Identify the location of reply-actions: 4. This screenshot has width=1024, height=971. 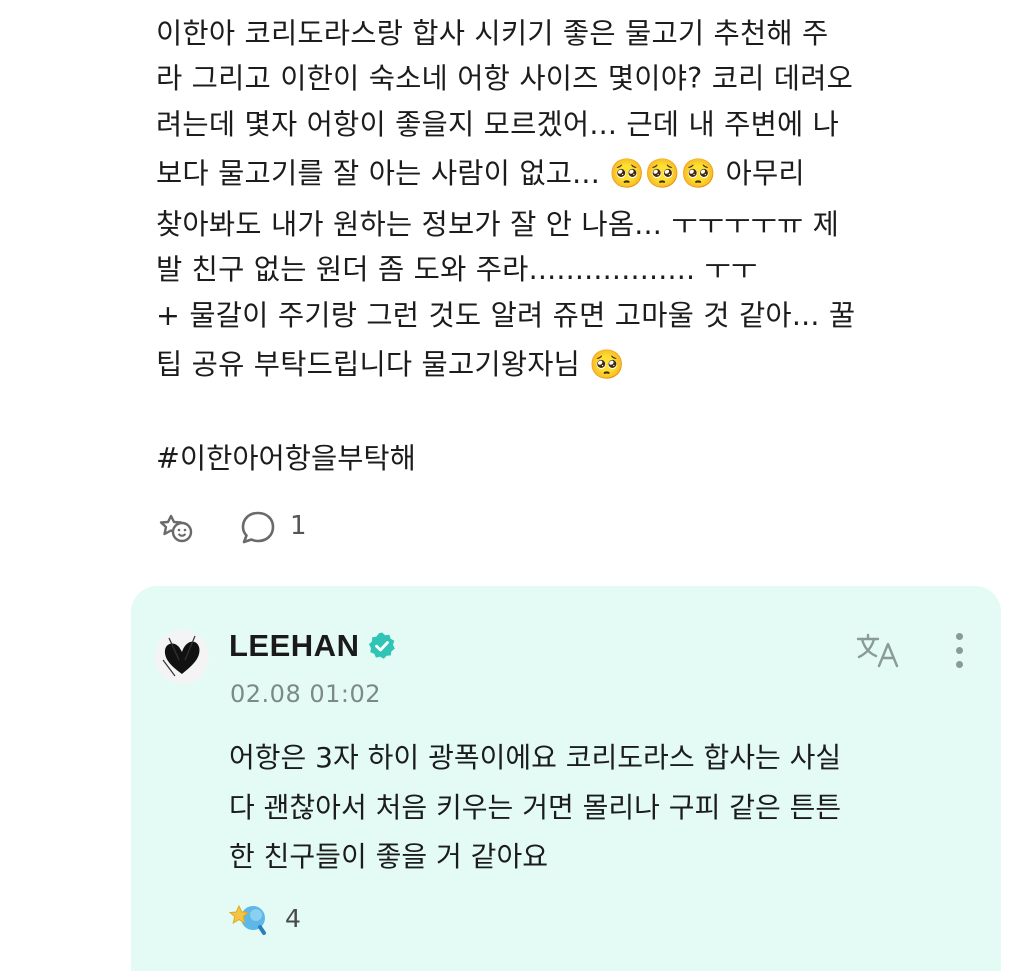
(328, 918).